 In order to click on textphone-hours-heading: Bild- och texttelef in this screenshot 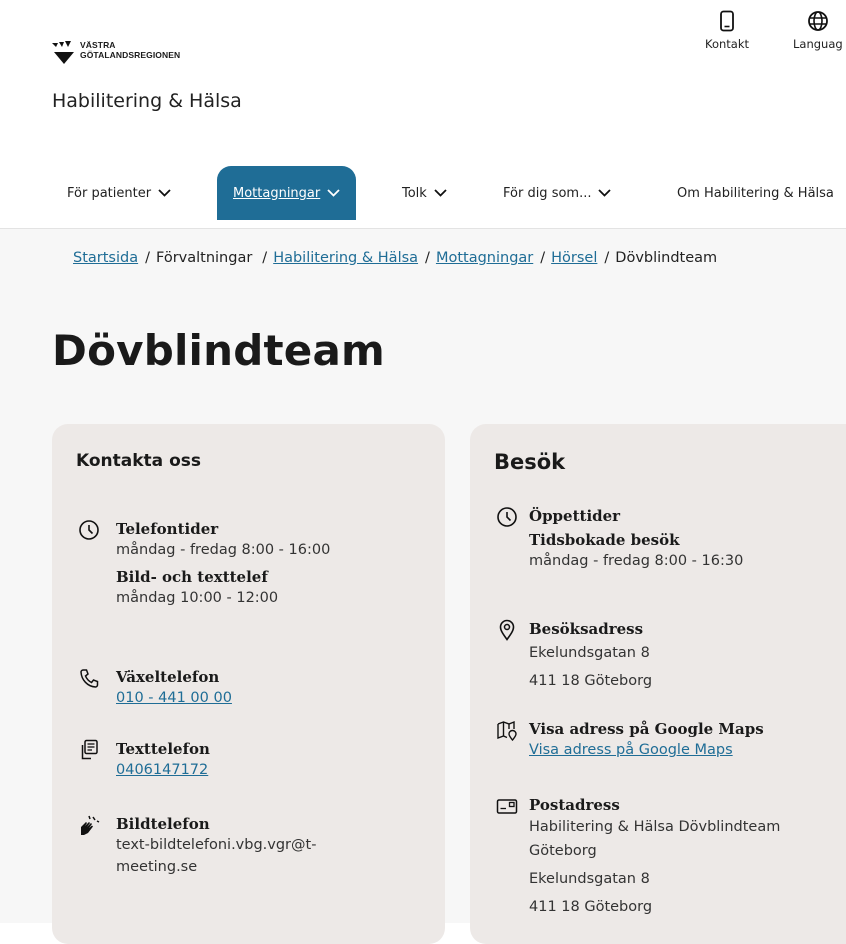, I will do `click(192, 577)`.